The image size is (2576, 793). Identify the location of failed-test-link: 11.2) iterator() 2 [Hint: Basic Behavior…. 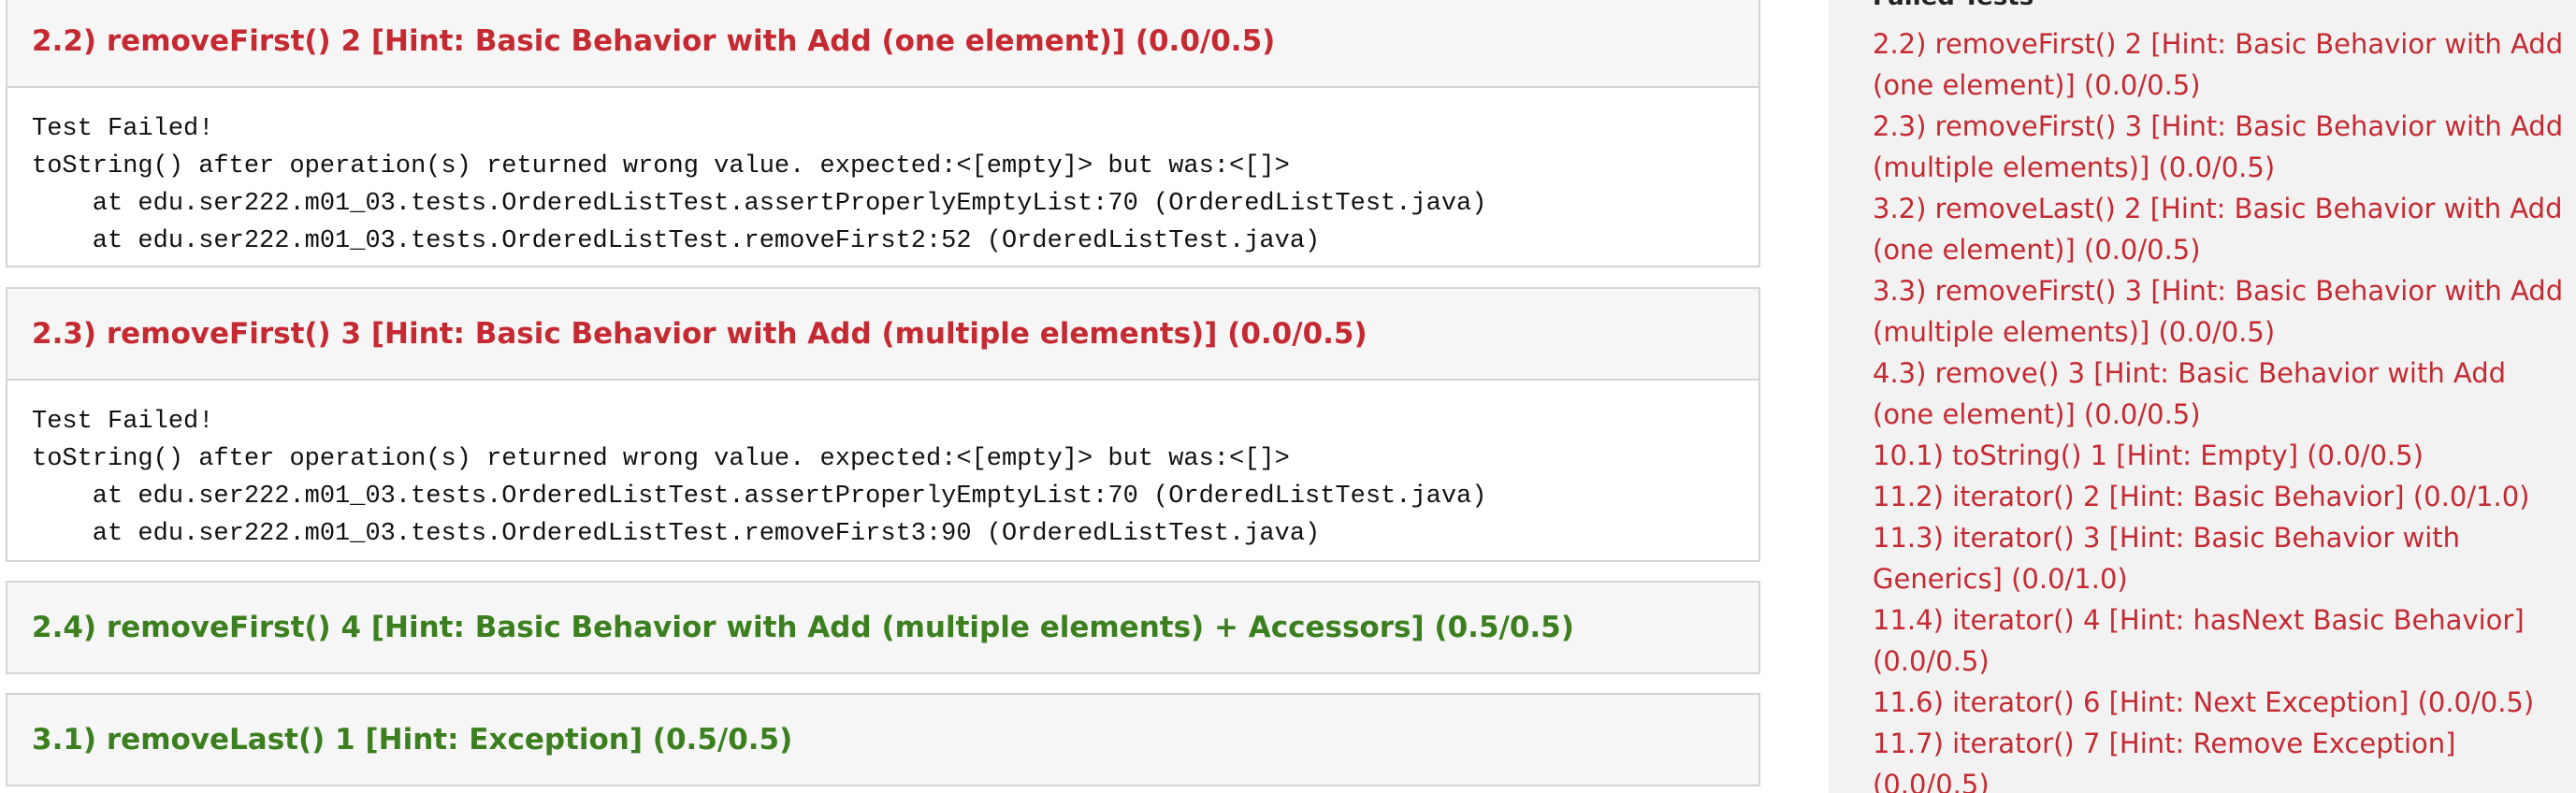
(2219, 496).